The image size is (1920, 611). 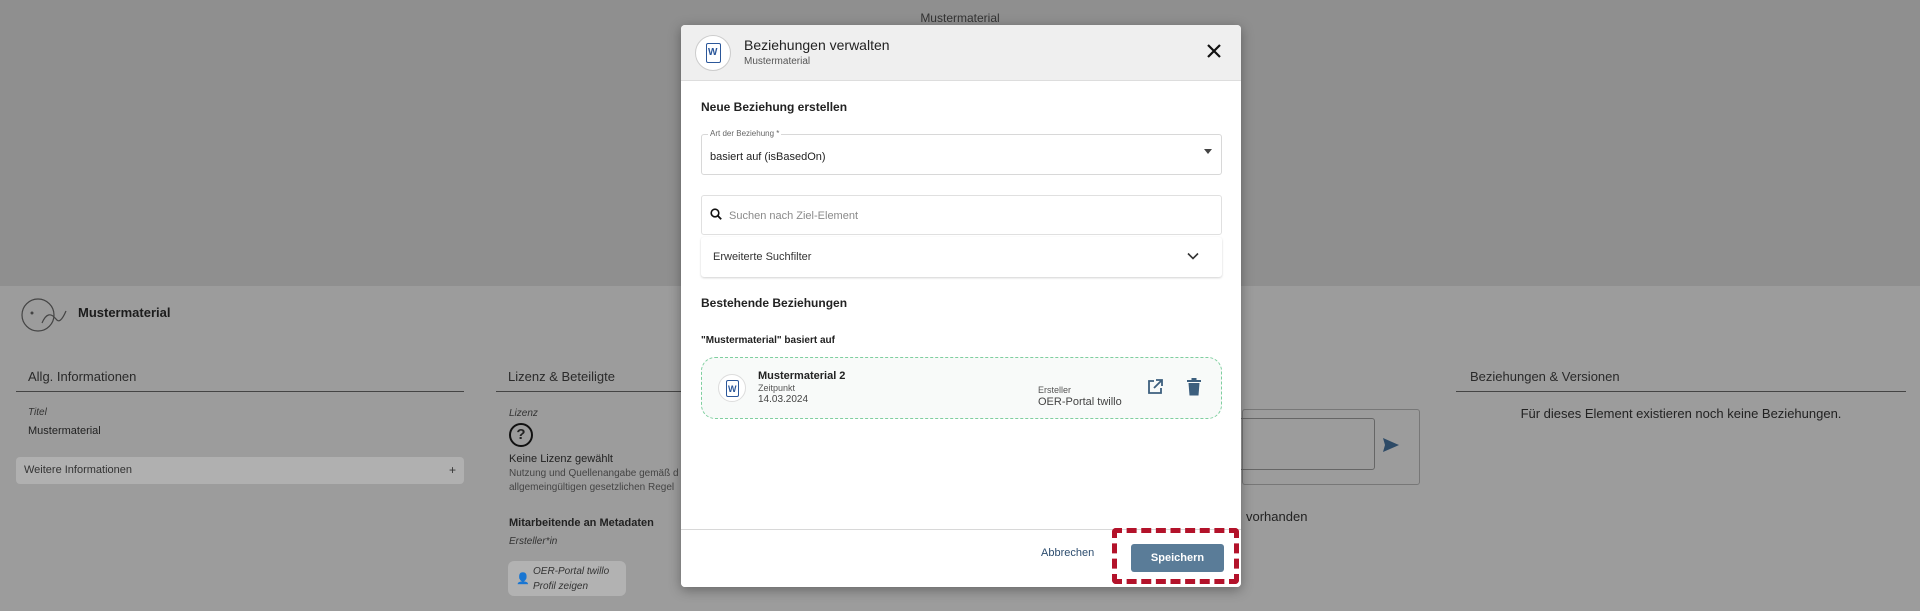 I want to click on dialog-header: W Beziehungen verwalten Mustermaterial, so click(x=961, y=53).